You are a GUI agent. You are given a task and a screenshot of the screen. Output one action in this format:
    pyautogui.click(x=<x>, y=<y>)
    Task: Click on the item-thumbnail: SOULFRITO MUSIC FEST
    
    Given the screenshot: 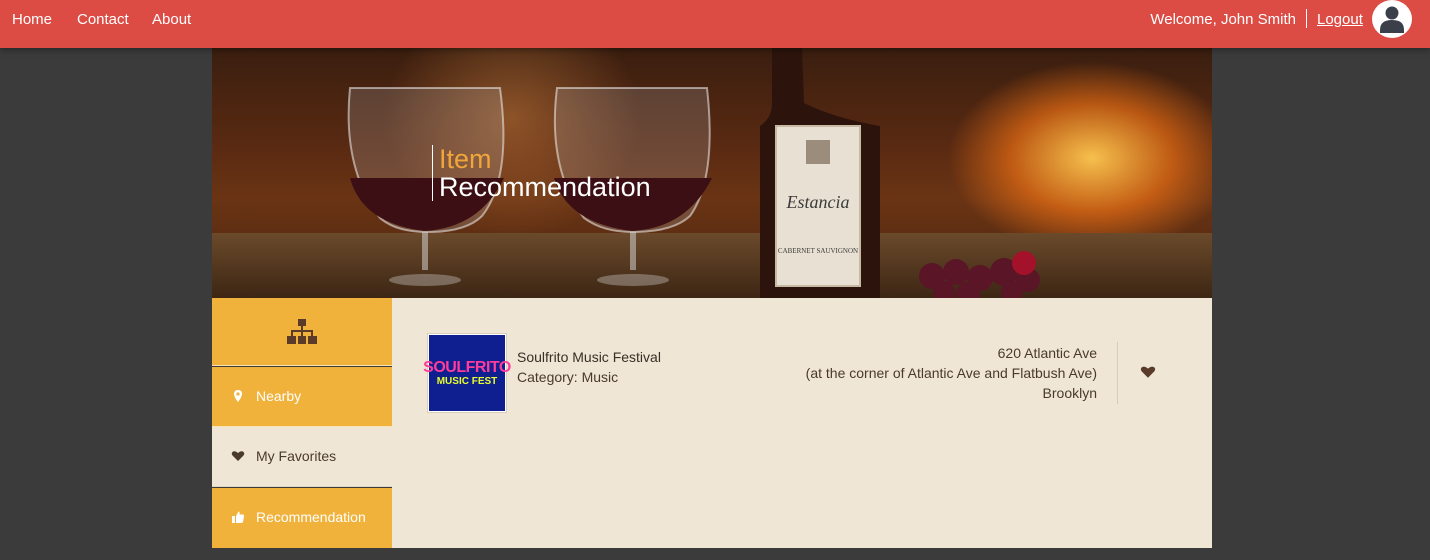 What is the action you would take?
    pyautogui.click(x=467, y=373)
    